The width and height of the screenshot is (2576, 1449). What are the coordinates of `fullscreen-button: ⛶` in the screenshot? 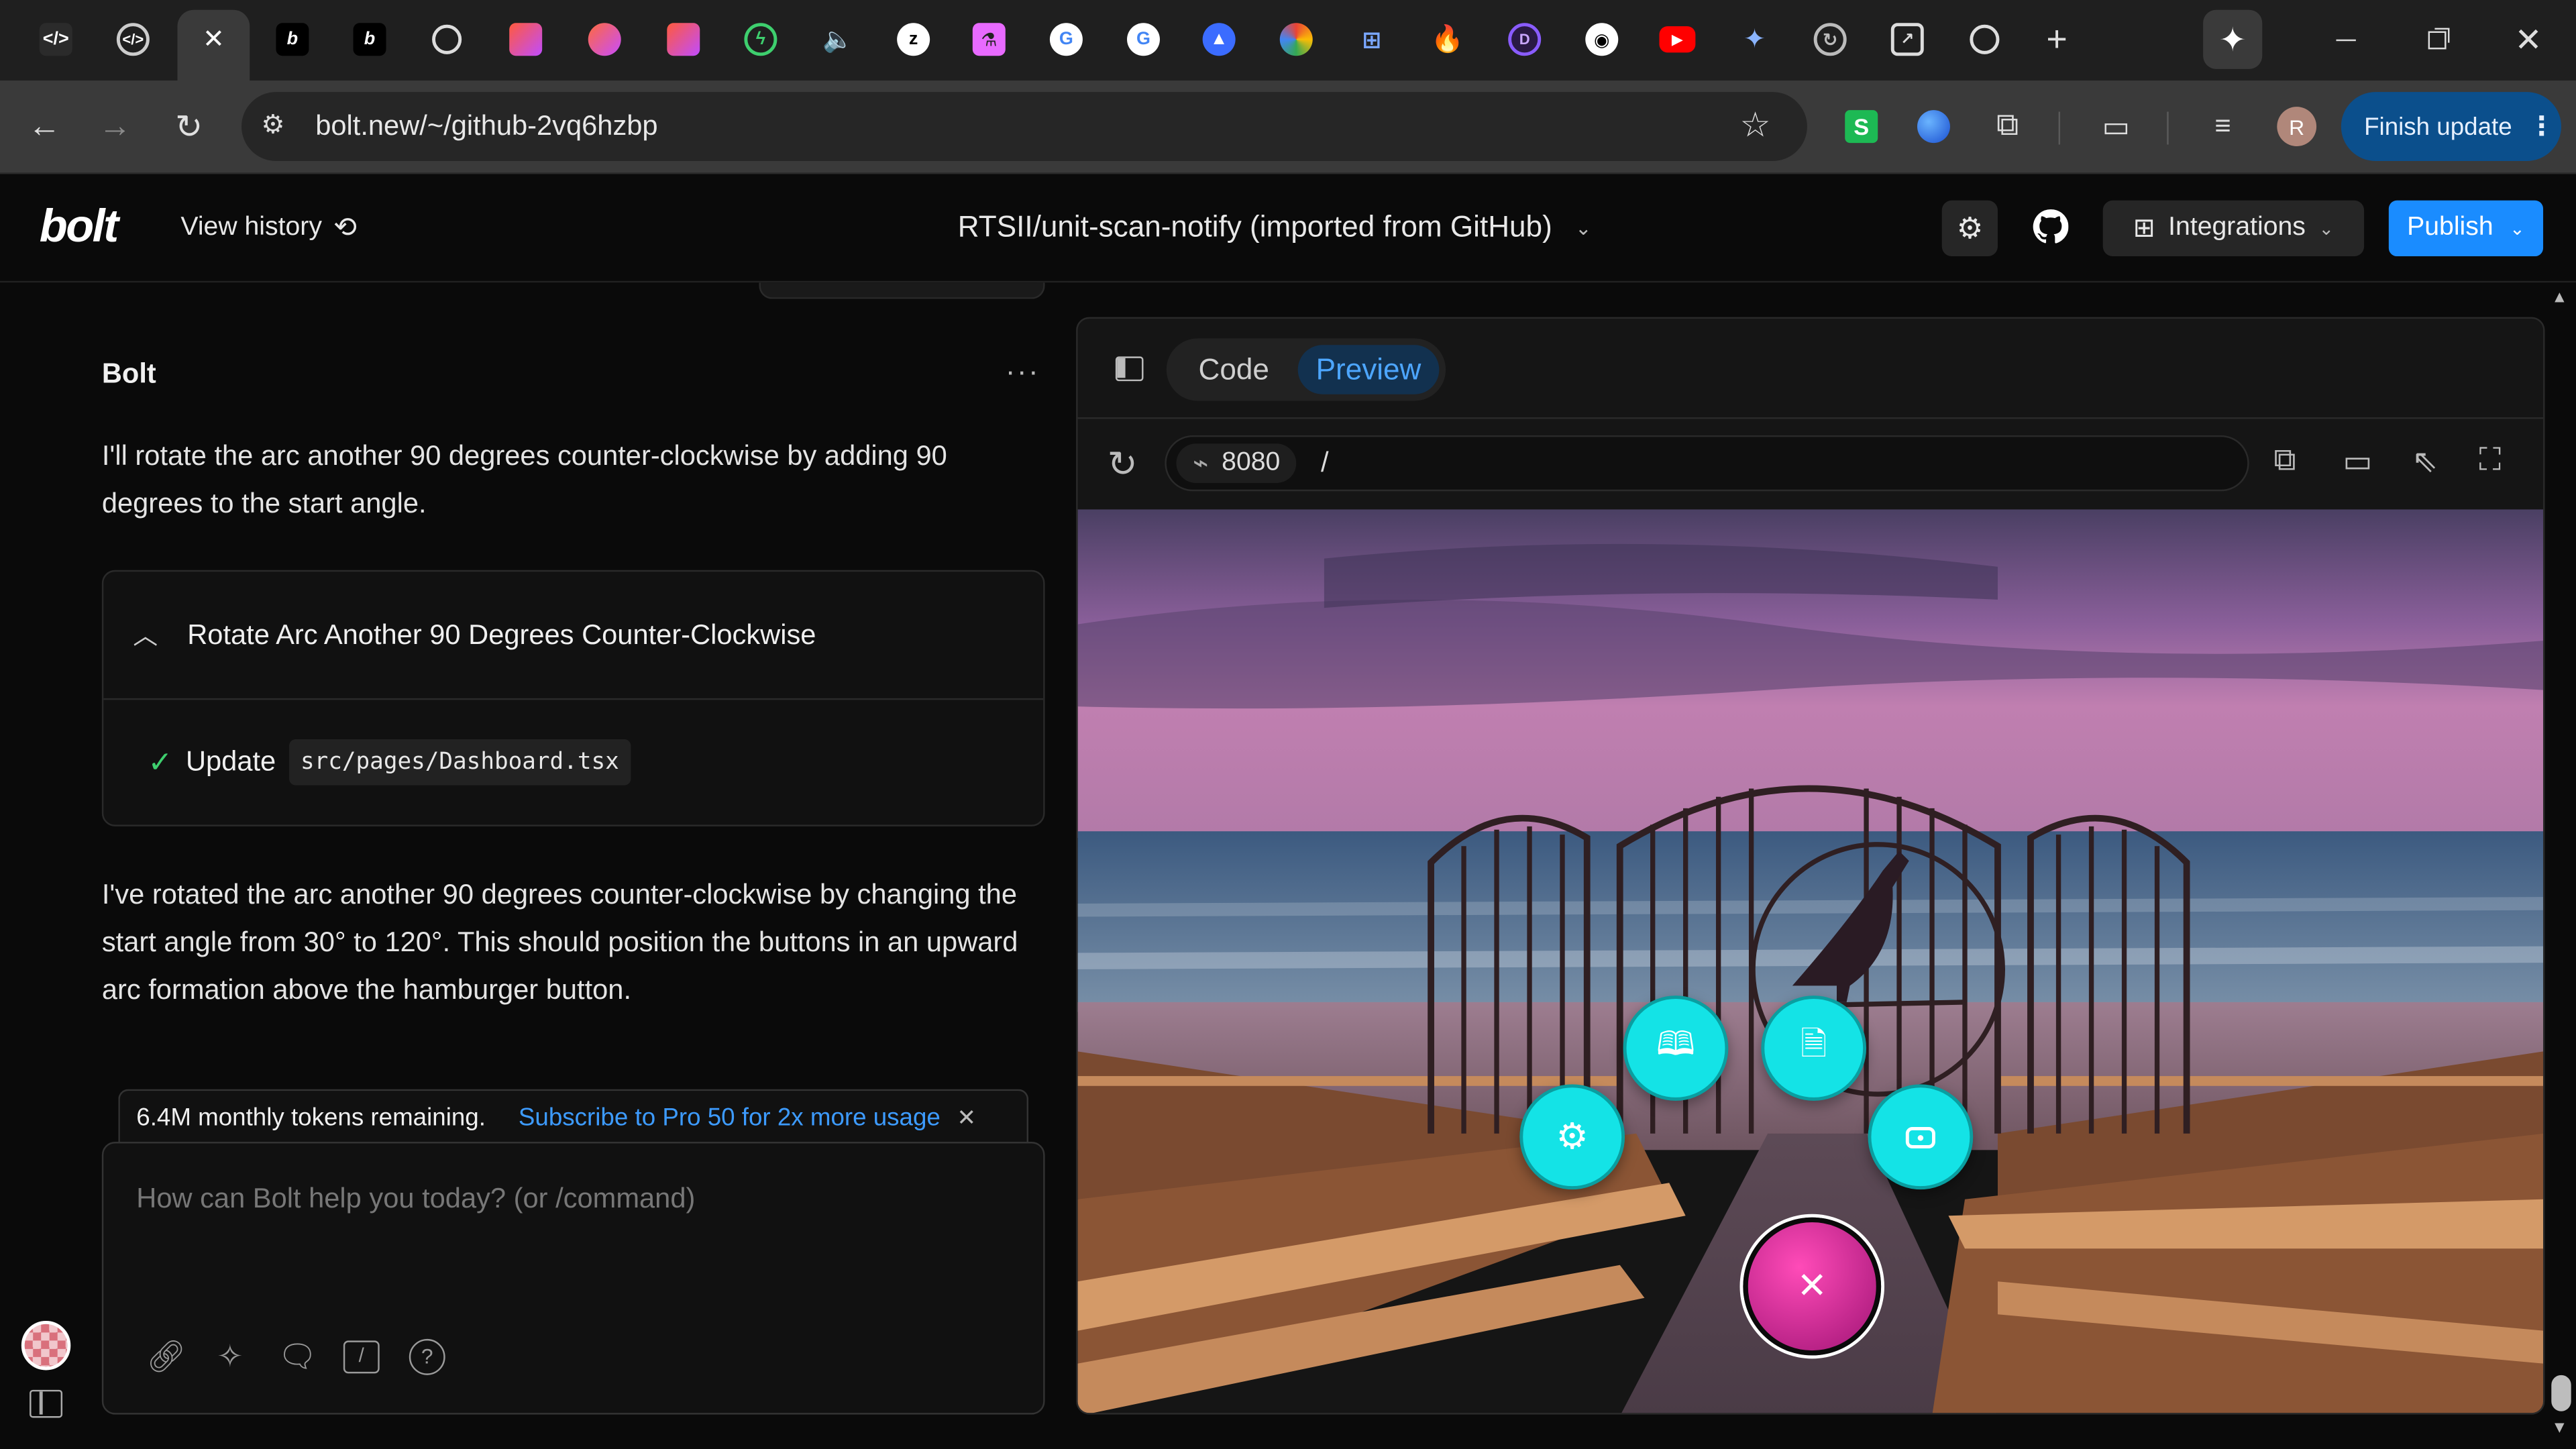 It's located at (2490, 461).